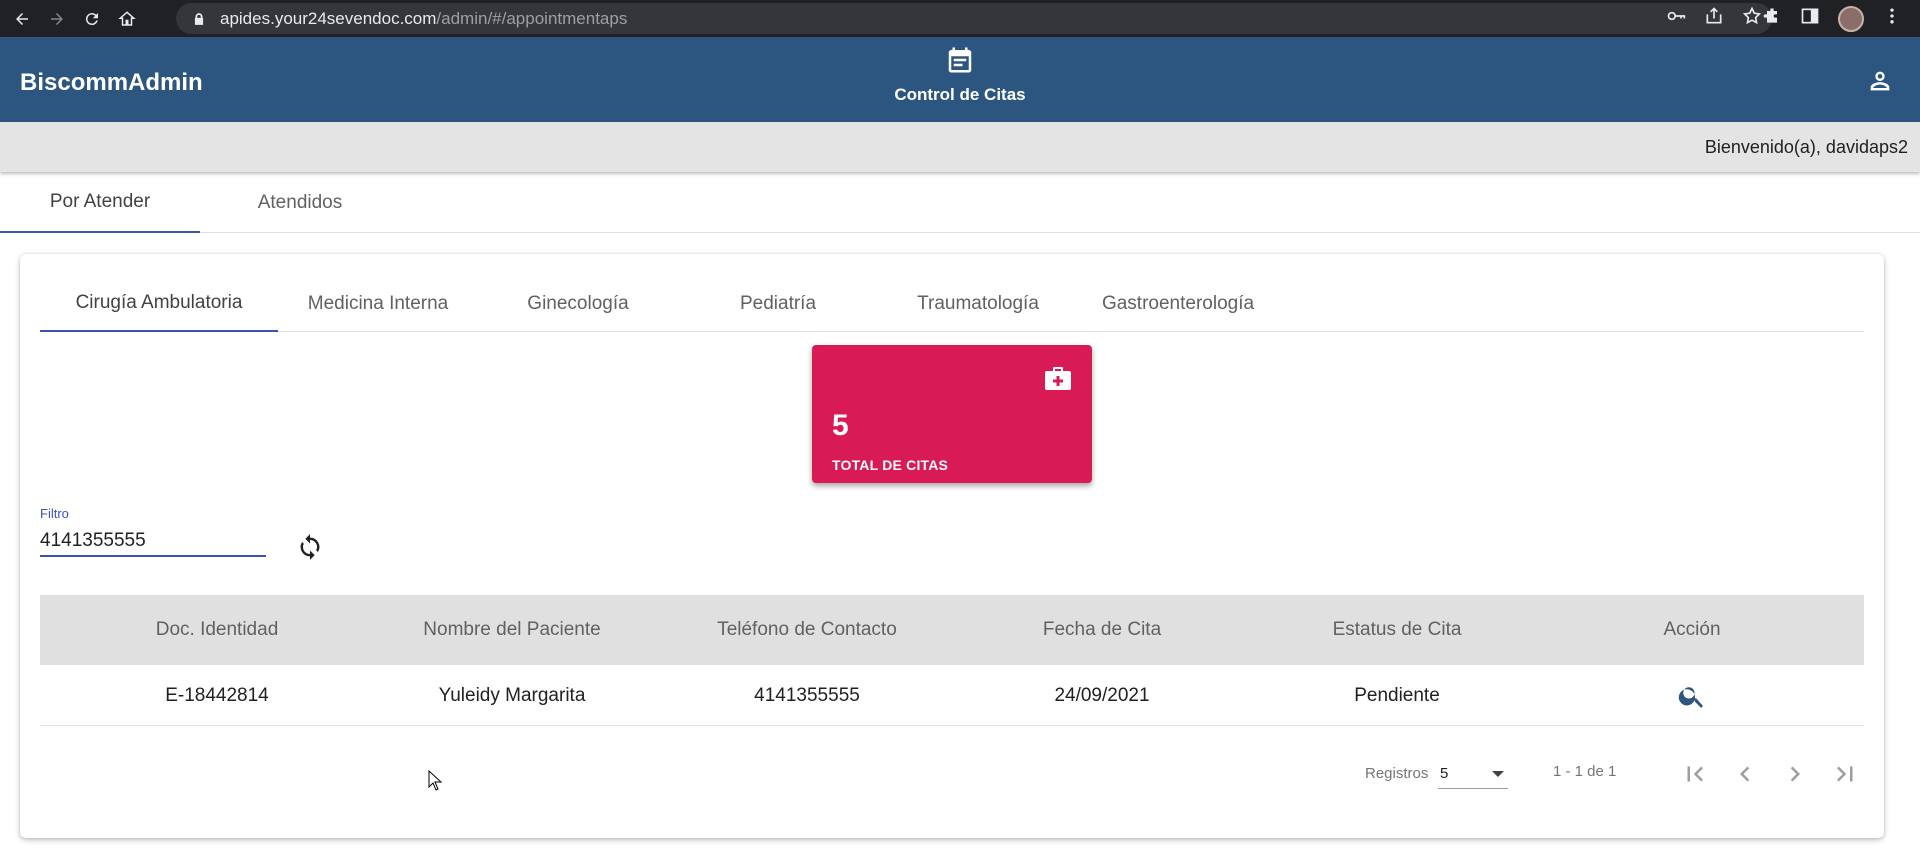  What do you see at coordinates (1845, 774) in the screenshot?
I see `last-page-icon` at bounding box center [1845, 774].